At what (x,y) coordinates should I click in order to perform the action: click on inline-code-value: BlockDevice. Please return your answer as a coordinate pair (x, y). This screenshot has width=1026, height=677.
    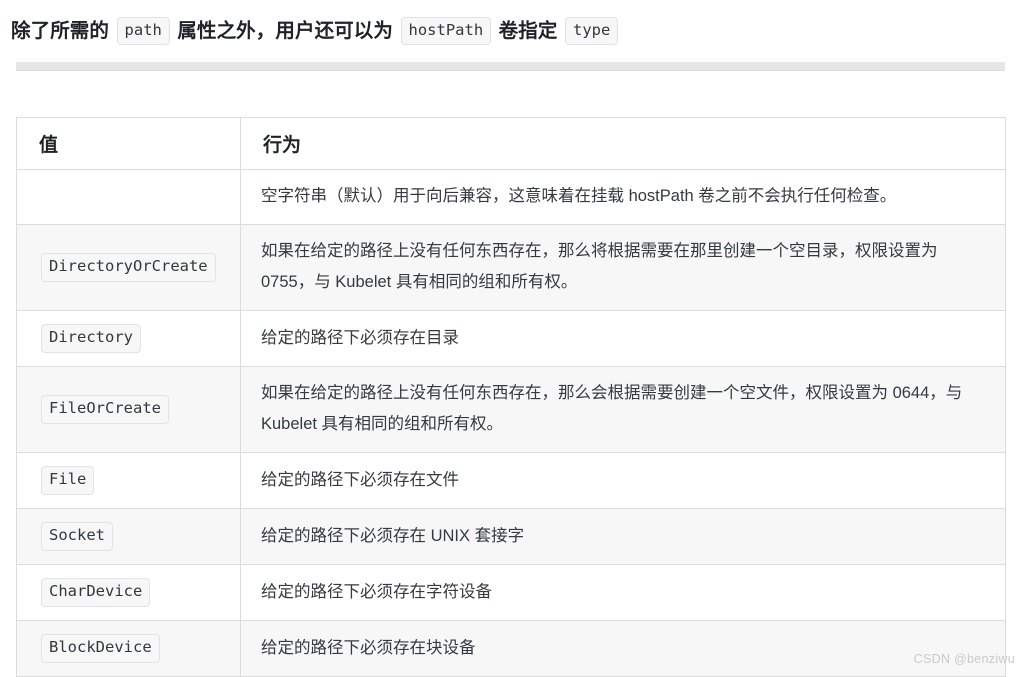
    Looking at the image, I should click on (100, 648).